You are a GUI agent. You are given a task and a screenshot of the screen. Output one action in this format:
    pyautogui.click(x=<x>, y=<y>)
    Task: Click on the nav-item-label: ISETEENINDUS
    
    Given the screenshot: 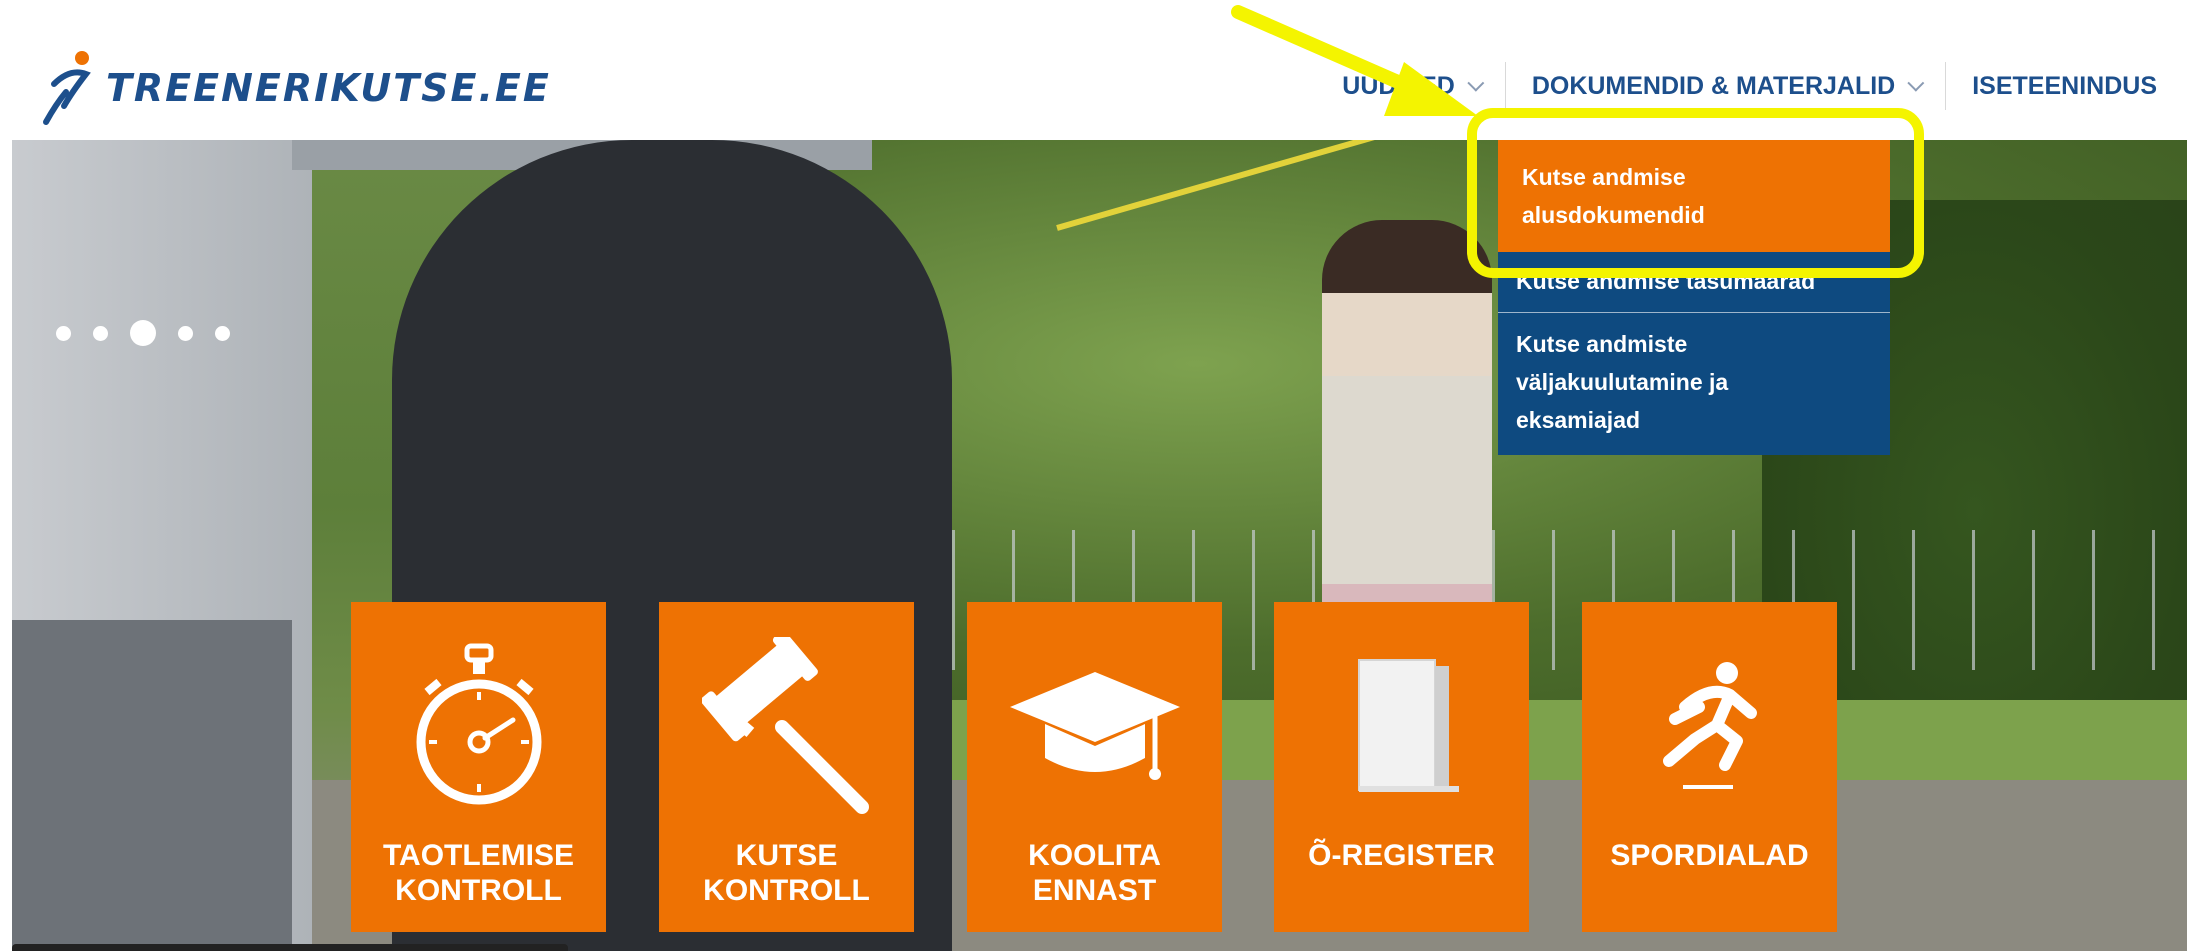 What is the action you would take?
    pyautogui.click(x=2064, y=85)
    